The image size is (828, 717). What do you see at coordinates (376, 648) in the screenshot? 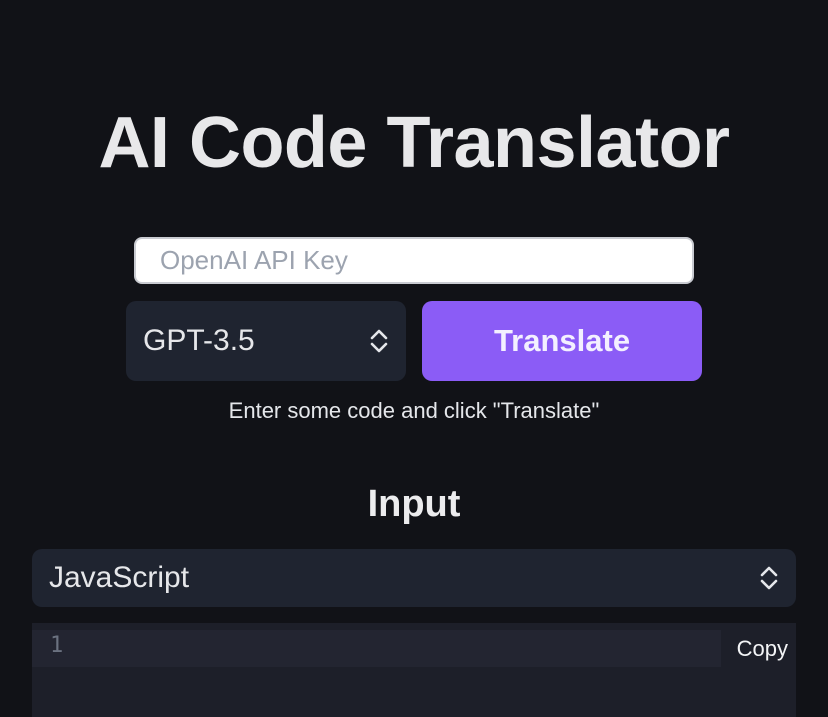
I see `editor-active-line` at bounding box center [376, 648].